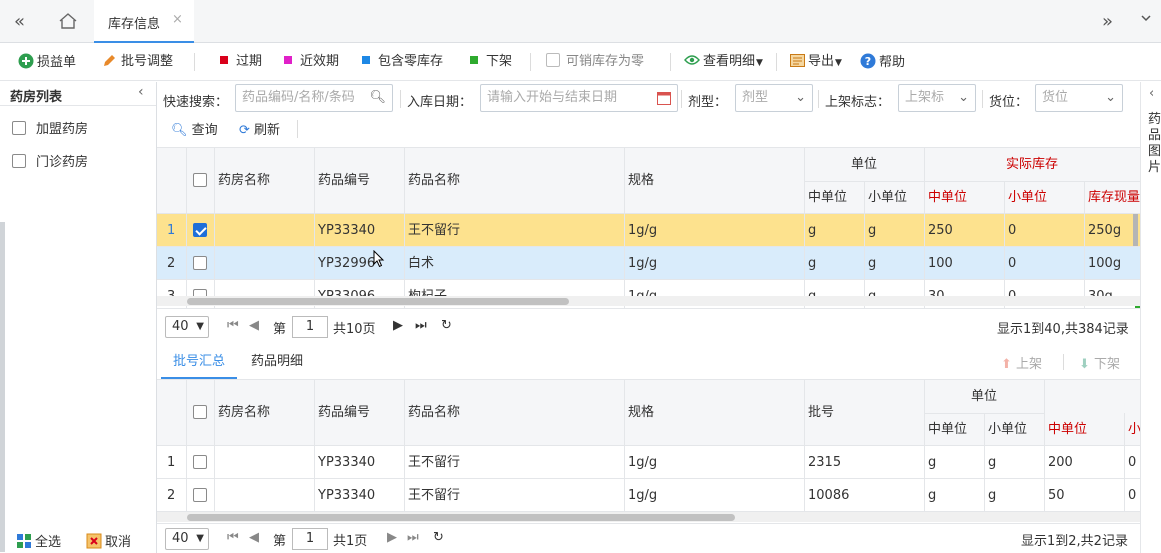 The height and width of the screenshot is (553, 1161). I want to click on quick-search-input: 药品编码/名称/条码 🔍︎, so click(314, 98).